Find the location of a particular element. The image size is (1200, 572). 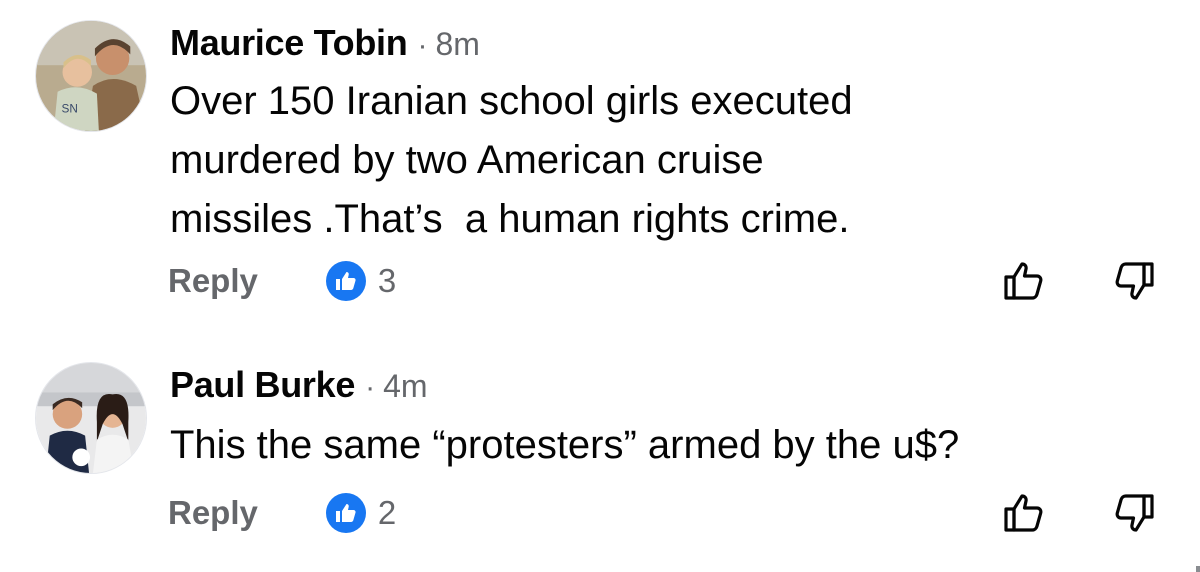

author-name: Paul Burke is located at coordinates (262, 385).